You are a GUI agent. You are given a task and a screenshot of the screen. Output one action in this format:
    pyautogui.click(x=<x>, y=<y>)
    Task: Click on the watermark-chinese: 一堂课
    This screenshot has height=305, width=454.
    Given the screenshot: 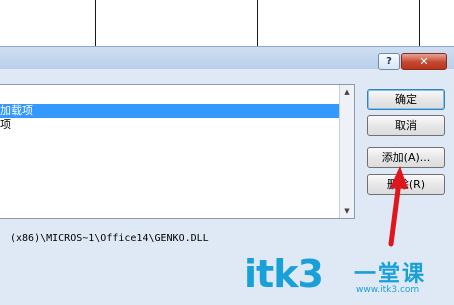 What is the action you would take?
    pyautogui.click(x=390, y=274)
    